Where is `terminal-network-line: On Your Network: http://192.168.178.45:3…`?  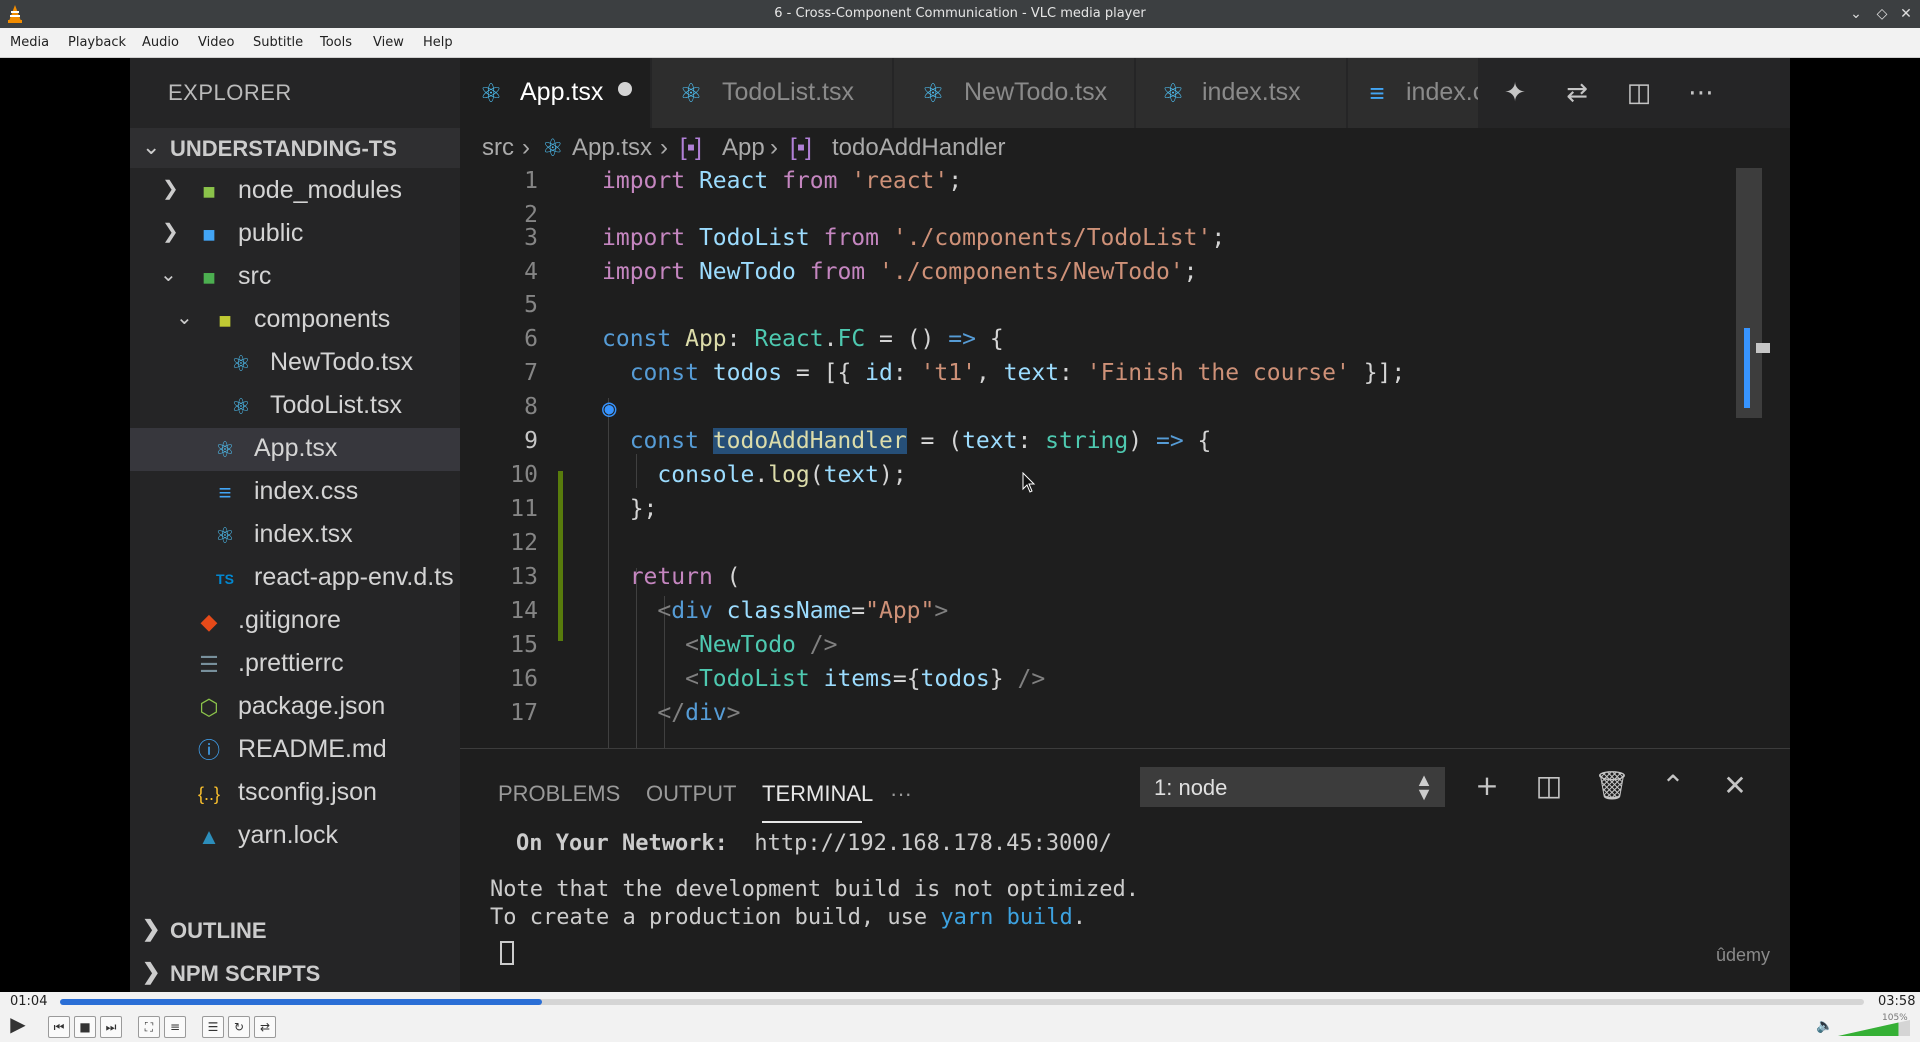 terminal-network-line: On Your Network: http://192.168.178.45:3… is located at coordinates (814, 843).